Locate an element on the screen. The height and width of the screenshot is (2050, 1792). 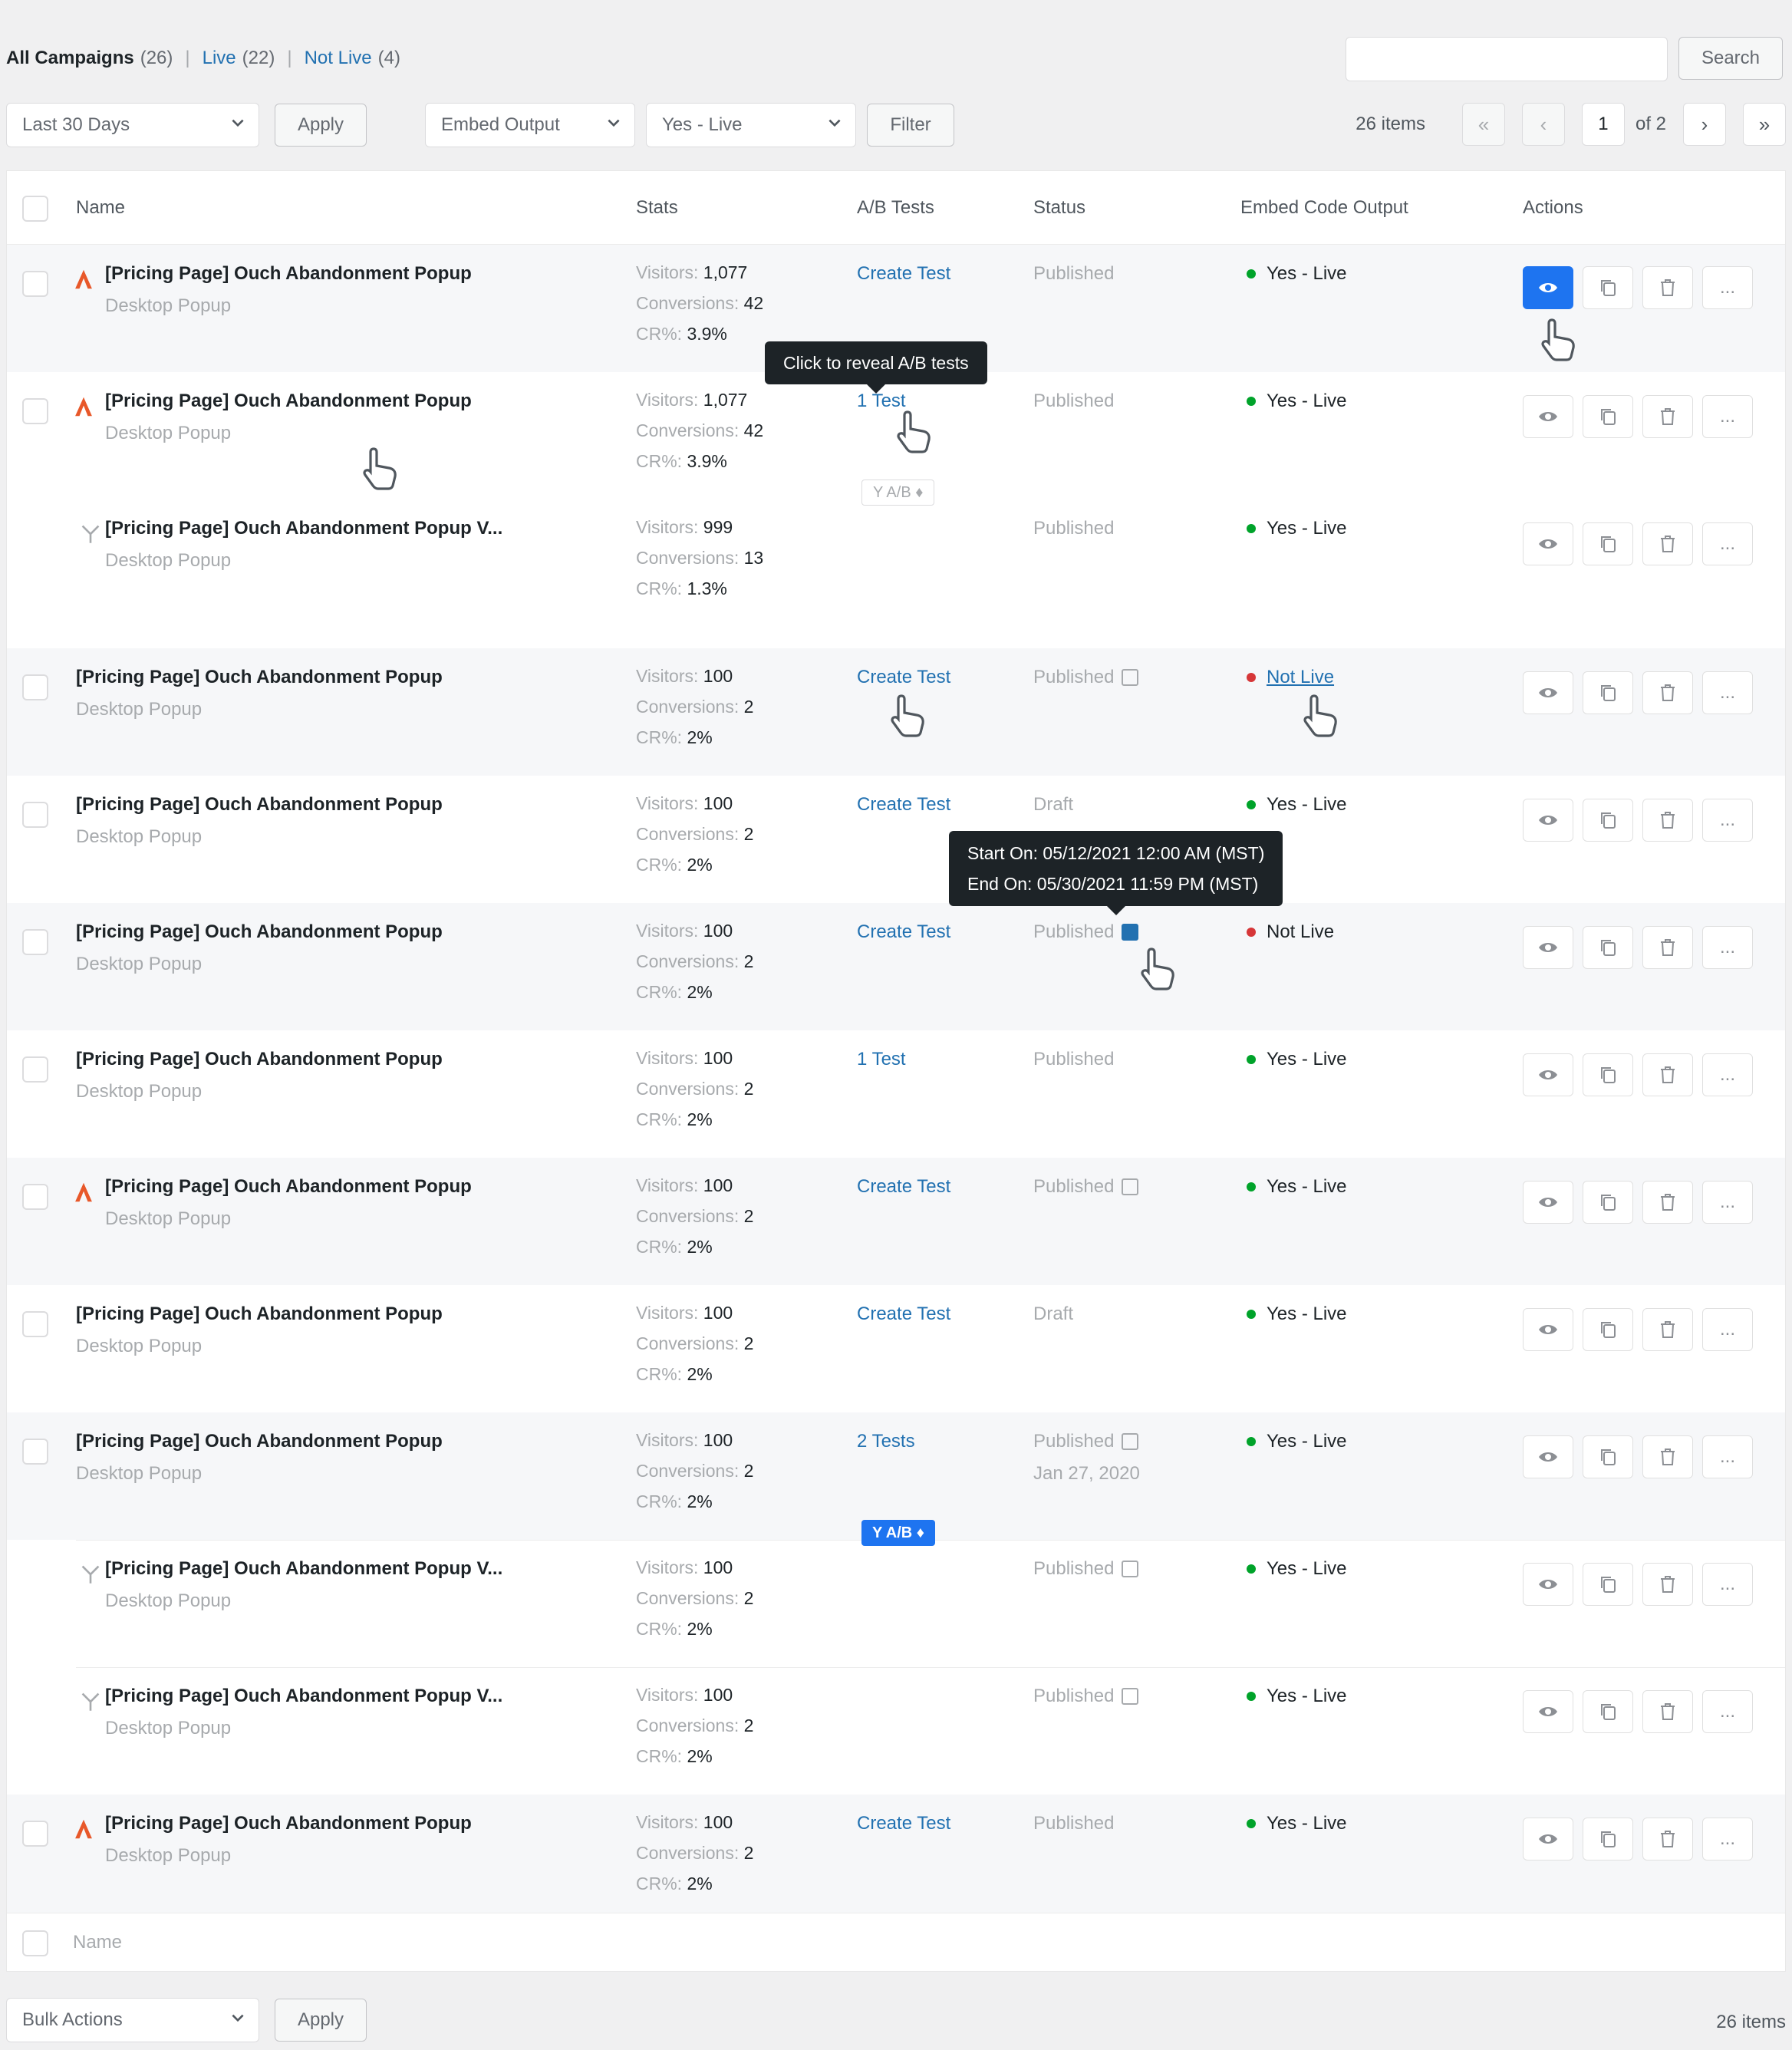
bulk-apply-button: Apply is located at coordinates (321, 2020).